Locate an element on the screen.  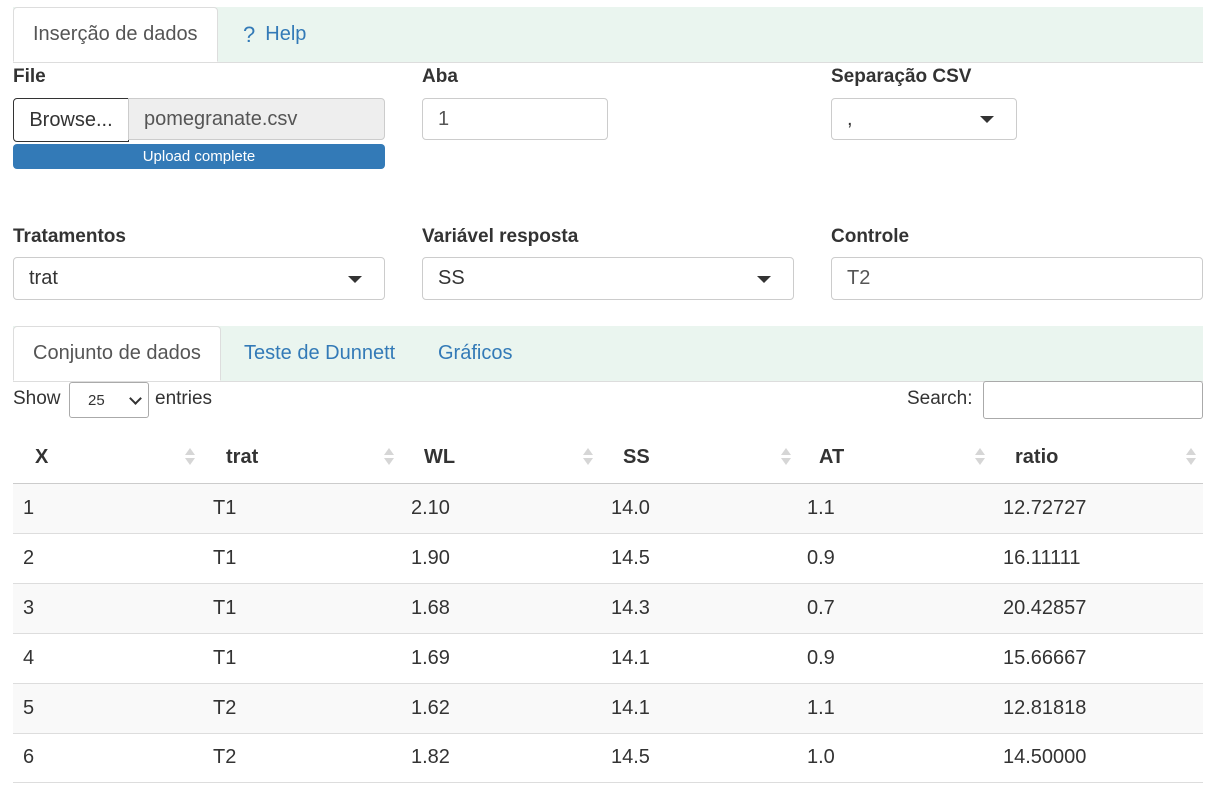
aba-value: 1 is located at coordinates (444, 118).